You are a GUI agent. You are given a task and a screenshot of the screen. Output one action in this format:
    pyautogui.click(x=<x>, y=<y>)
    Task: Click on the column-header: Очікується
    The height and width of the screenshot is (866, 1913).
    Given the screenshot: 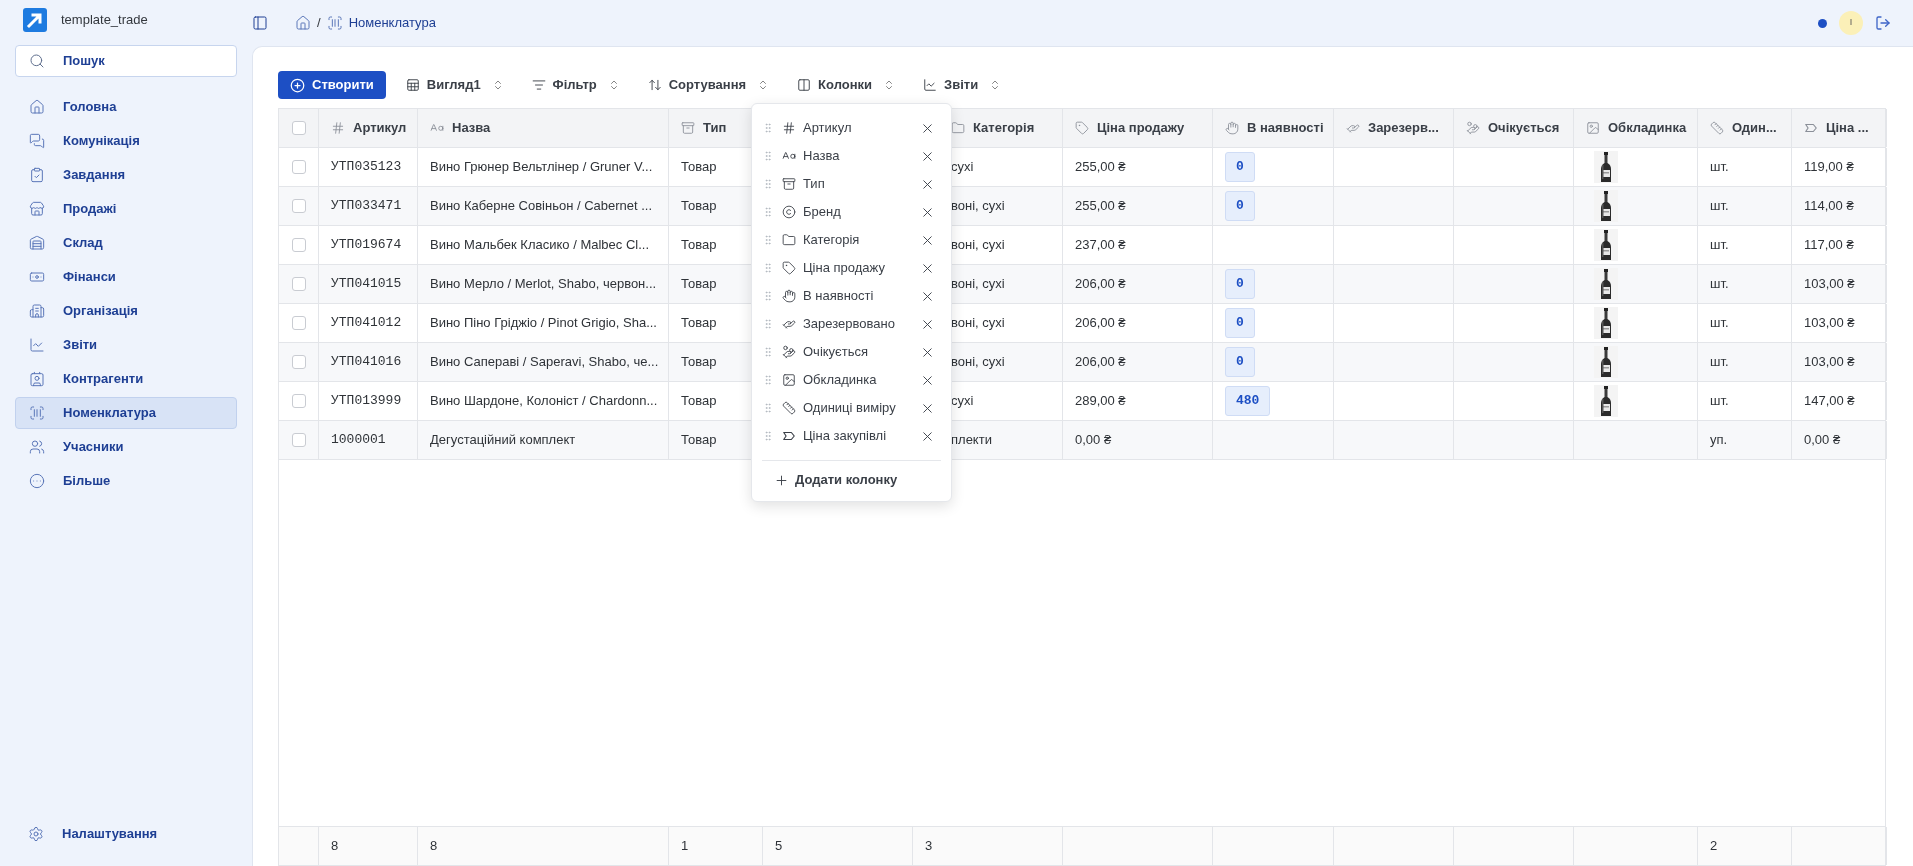 What is the action you would take?
    pyautogui.click(x=1524, y=128)
    